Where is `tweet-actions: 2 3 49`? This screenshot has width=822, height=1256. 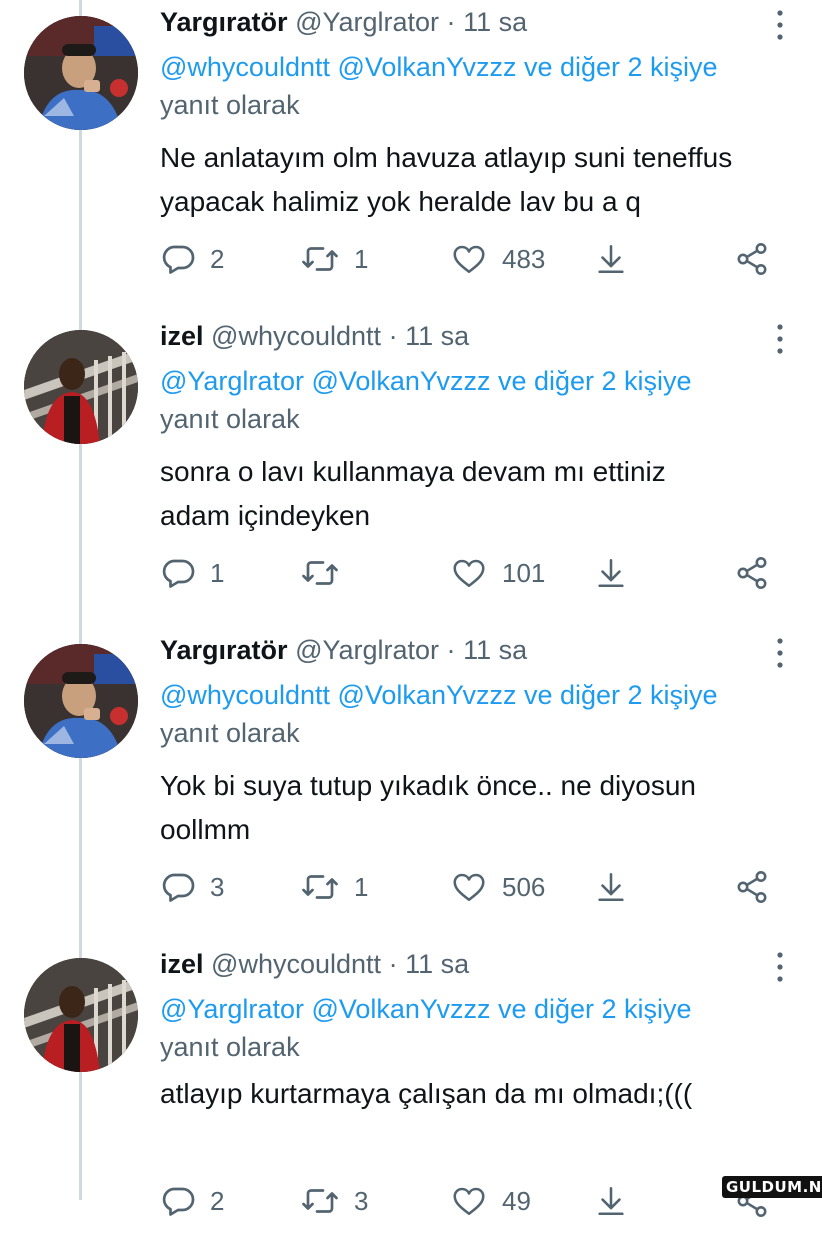
tweet-actions: 2 3 49 is located at coordinates (480, 1201).